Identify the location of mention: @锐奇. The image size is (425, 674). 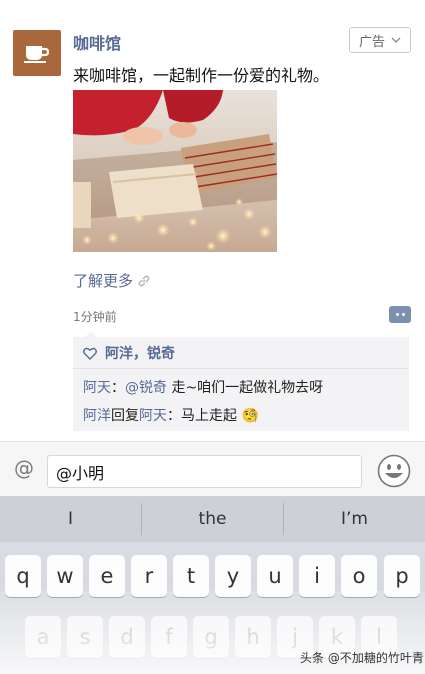
(146, 388).